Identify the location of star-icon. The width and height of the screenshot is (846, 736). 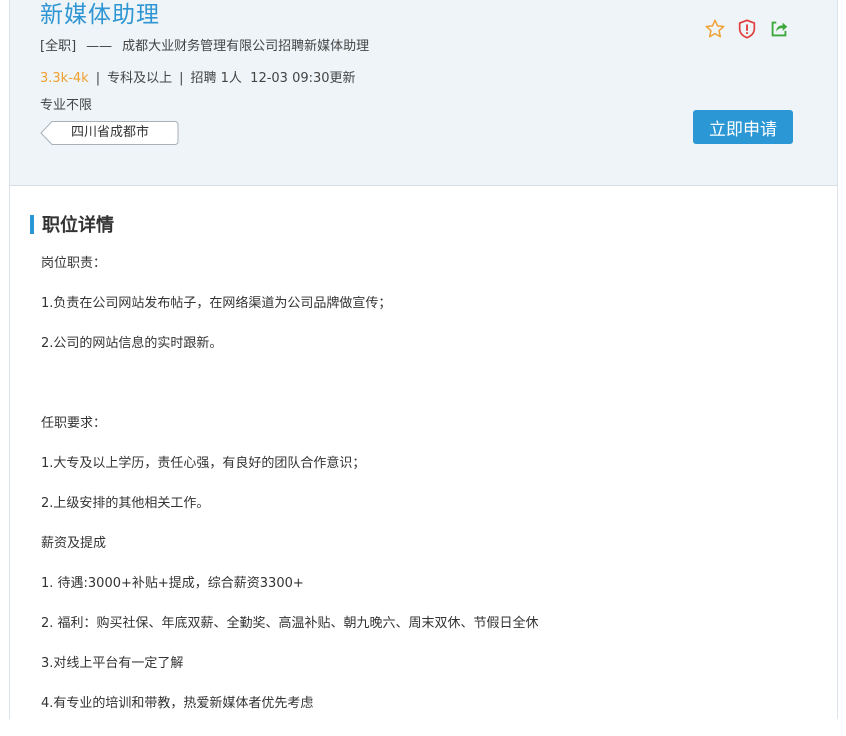
(715, 29).